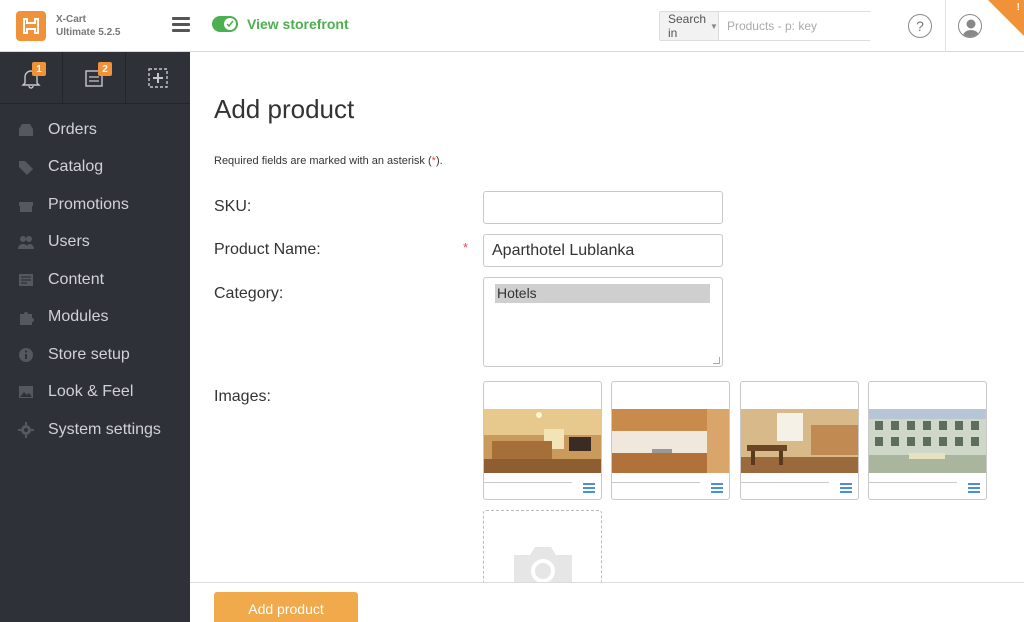 The height and width of the screenshot is (622, 1024). I want to click on upload-image-dropzone, so click(542, 547).